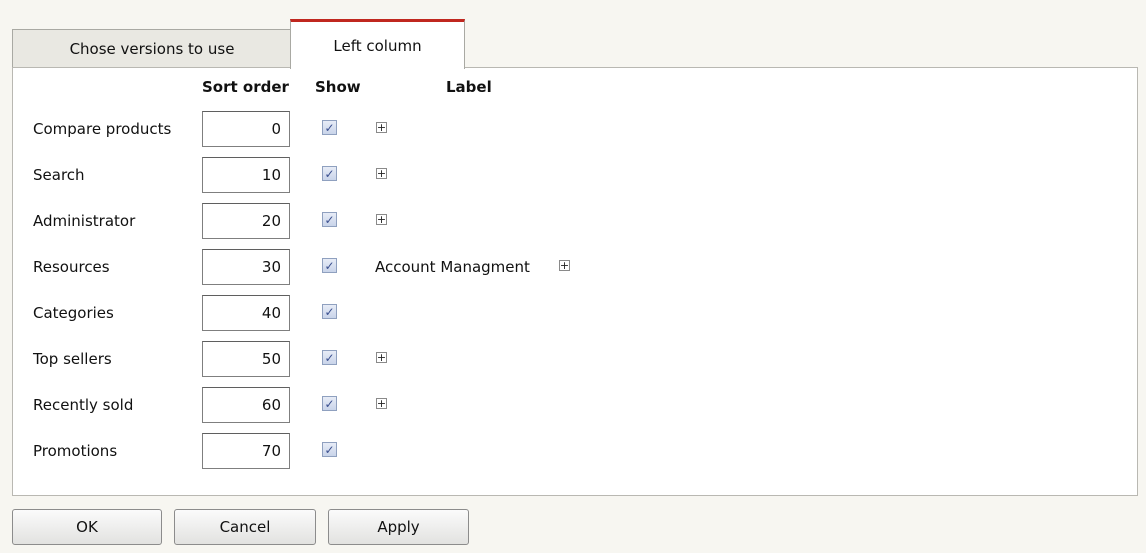 Image resolution: width=1146 pixels, height=553 pixels. I want to click on tab-left-column: Left column, so click(377, 44).